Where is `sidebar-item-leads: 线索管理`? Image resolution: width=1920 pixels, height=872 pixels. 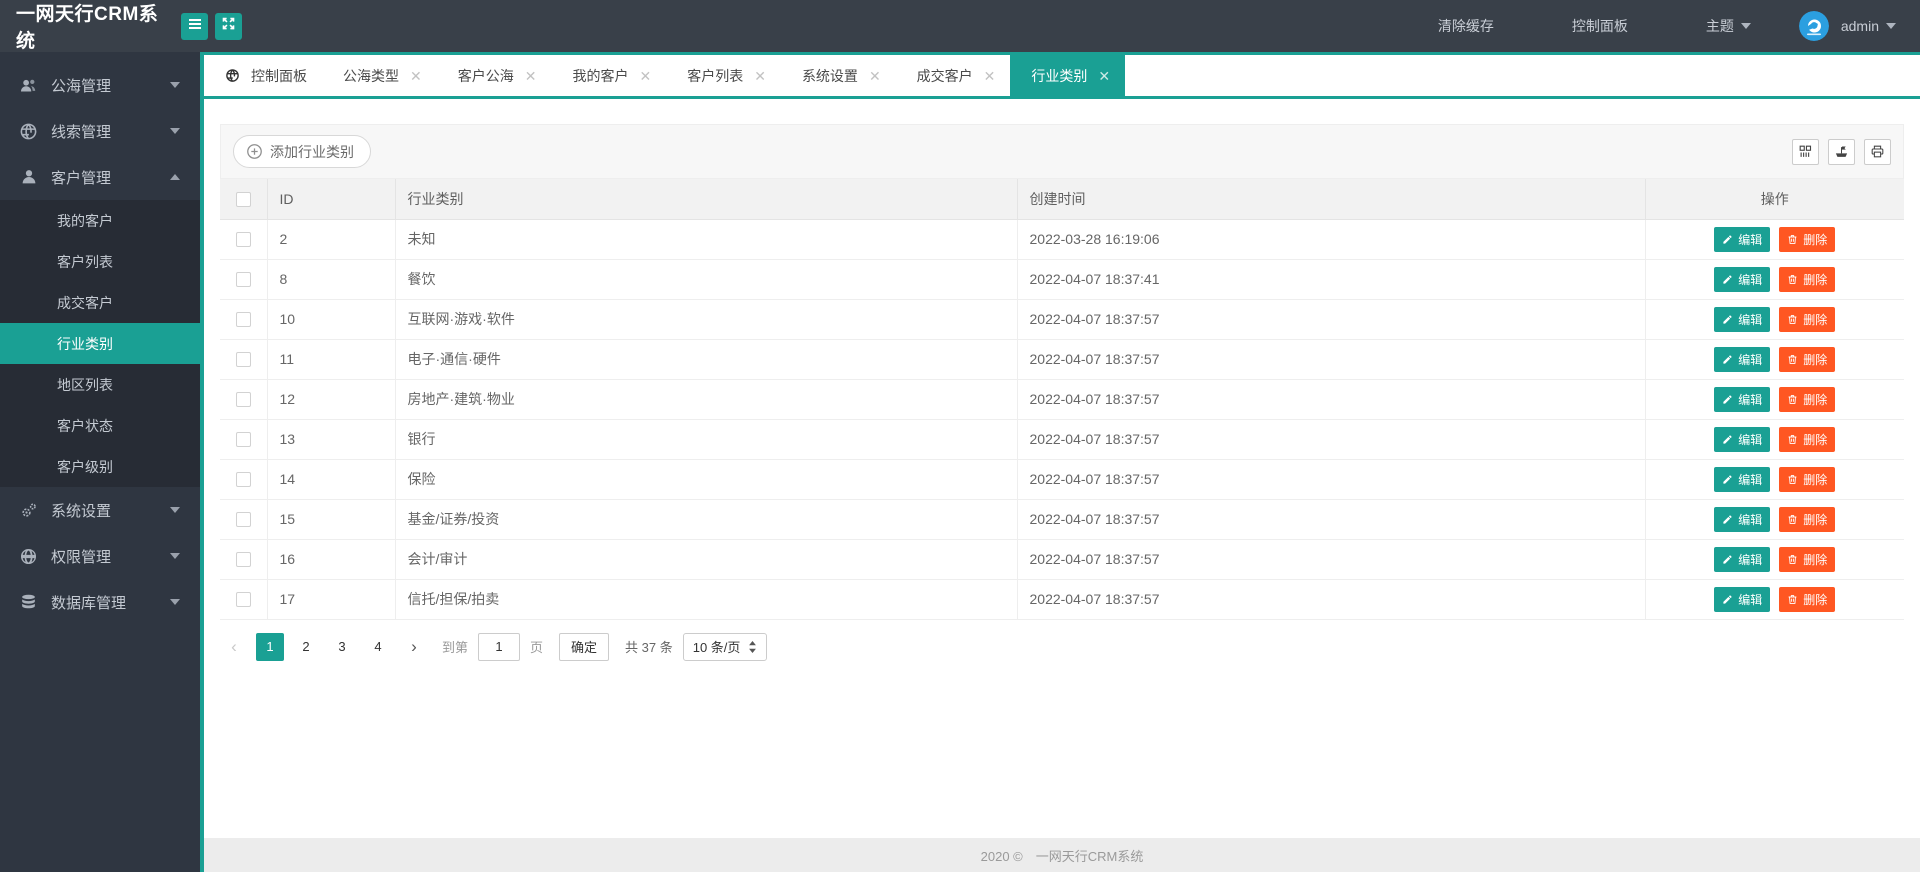 sidebar-item-leads: 线索管理 is located at coordinates (100, 131).